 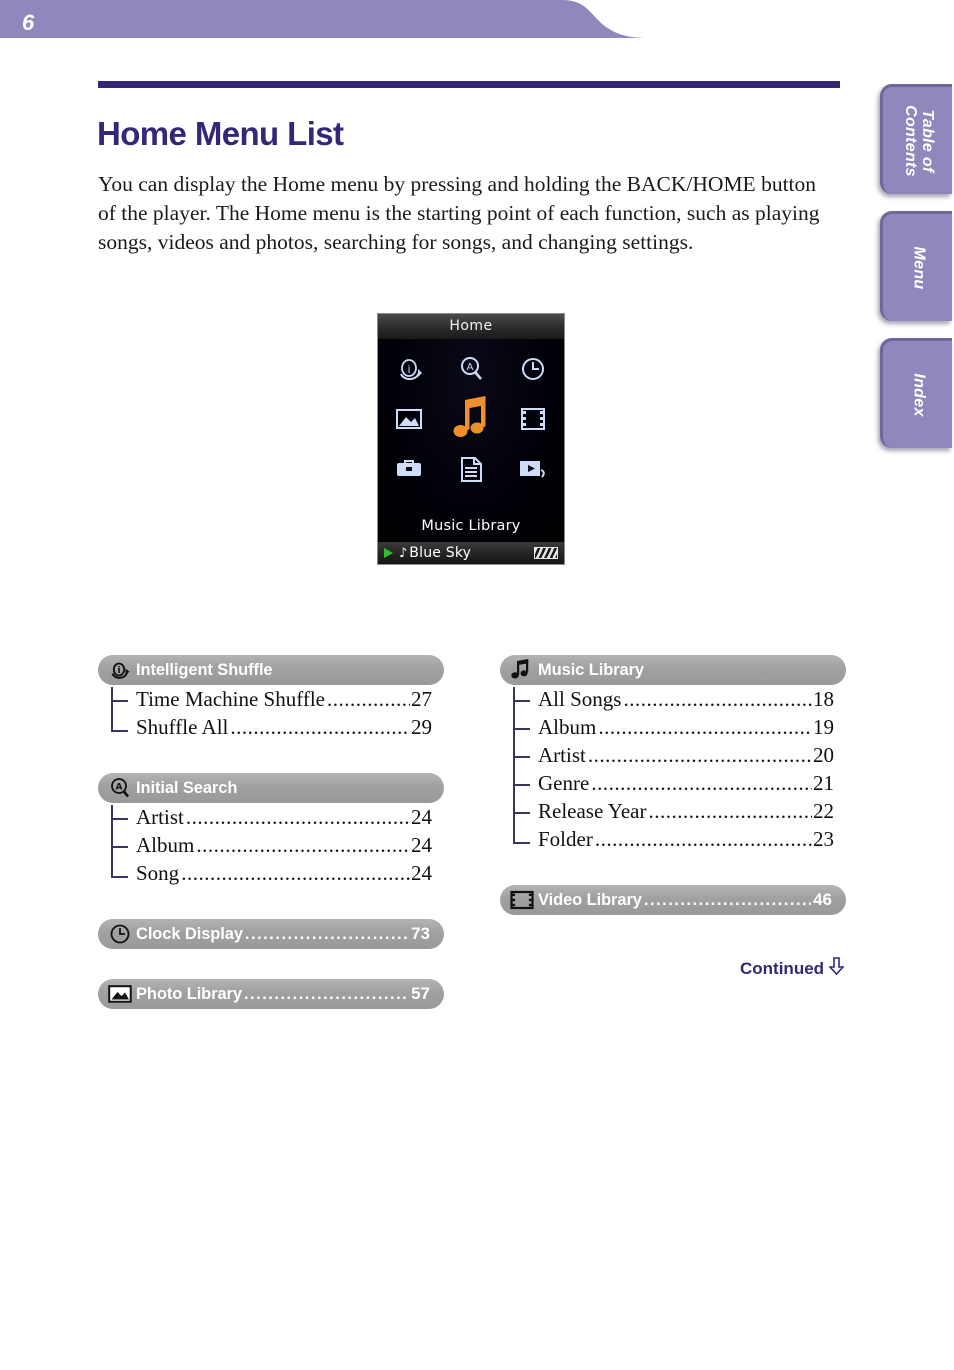 I want to click on device-selected-caption: Music Library, so click(x=471, y=526).